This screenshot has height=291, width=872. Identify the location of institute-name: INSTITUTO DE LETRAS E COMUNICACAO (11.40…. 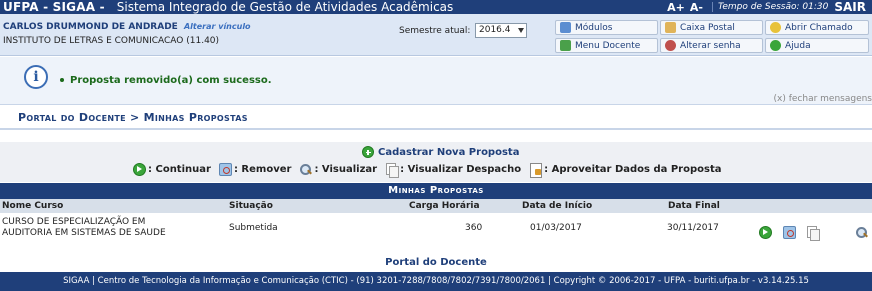
(111, 41).